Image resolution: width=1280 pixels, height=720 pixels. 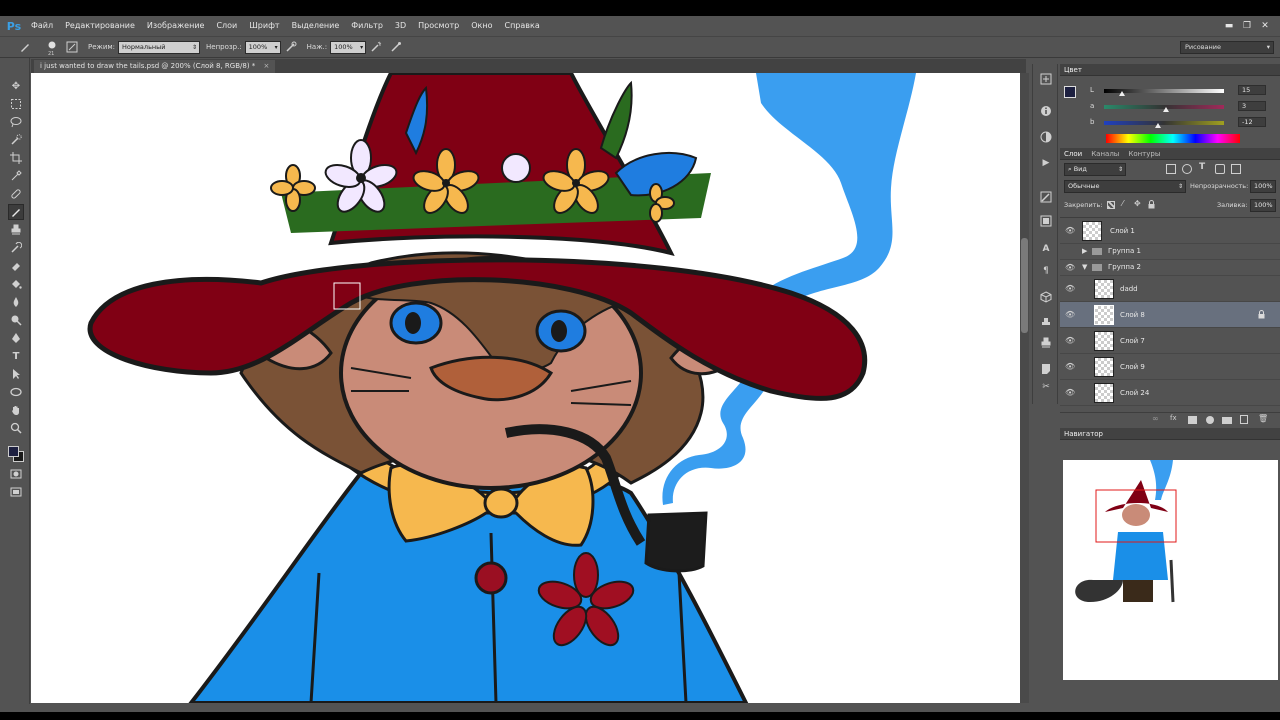 What do you see at coordinates (1046, 387) in the screenshot?
I see `tools-misc-panel-icon: ✂` at bounding box center [1046, 387].